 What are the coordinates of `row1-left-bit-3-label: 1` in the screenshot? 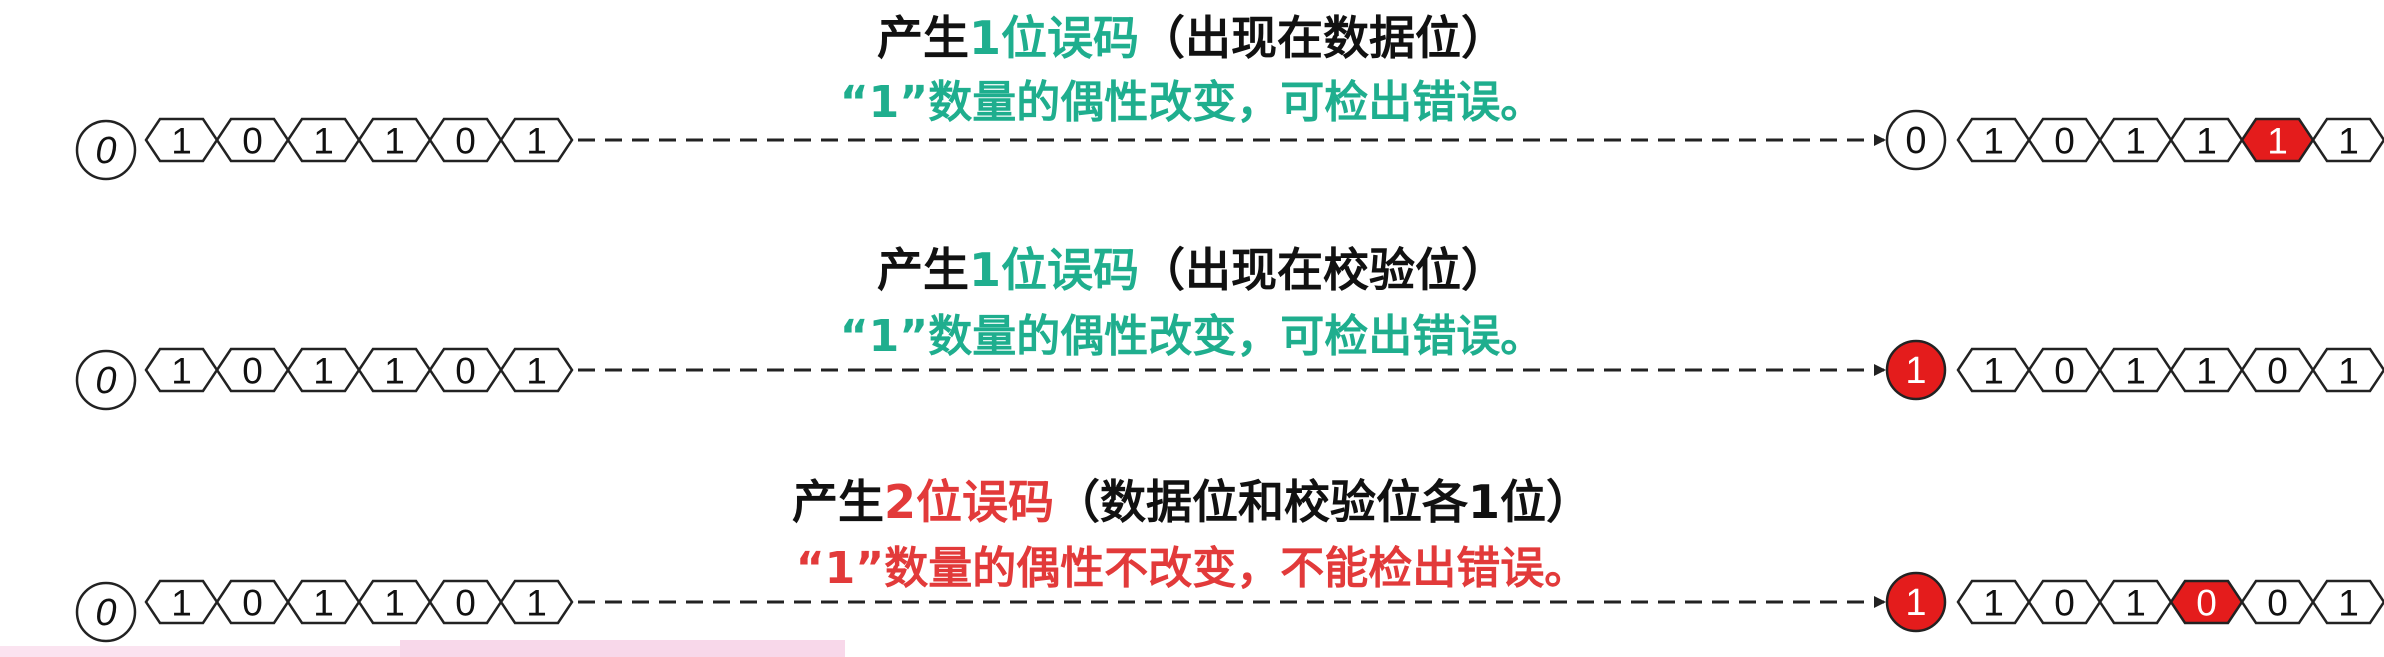 It's located at (323, 141).